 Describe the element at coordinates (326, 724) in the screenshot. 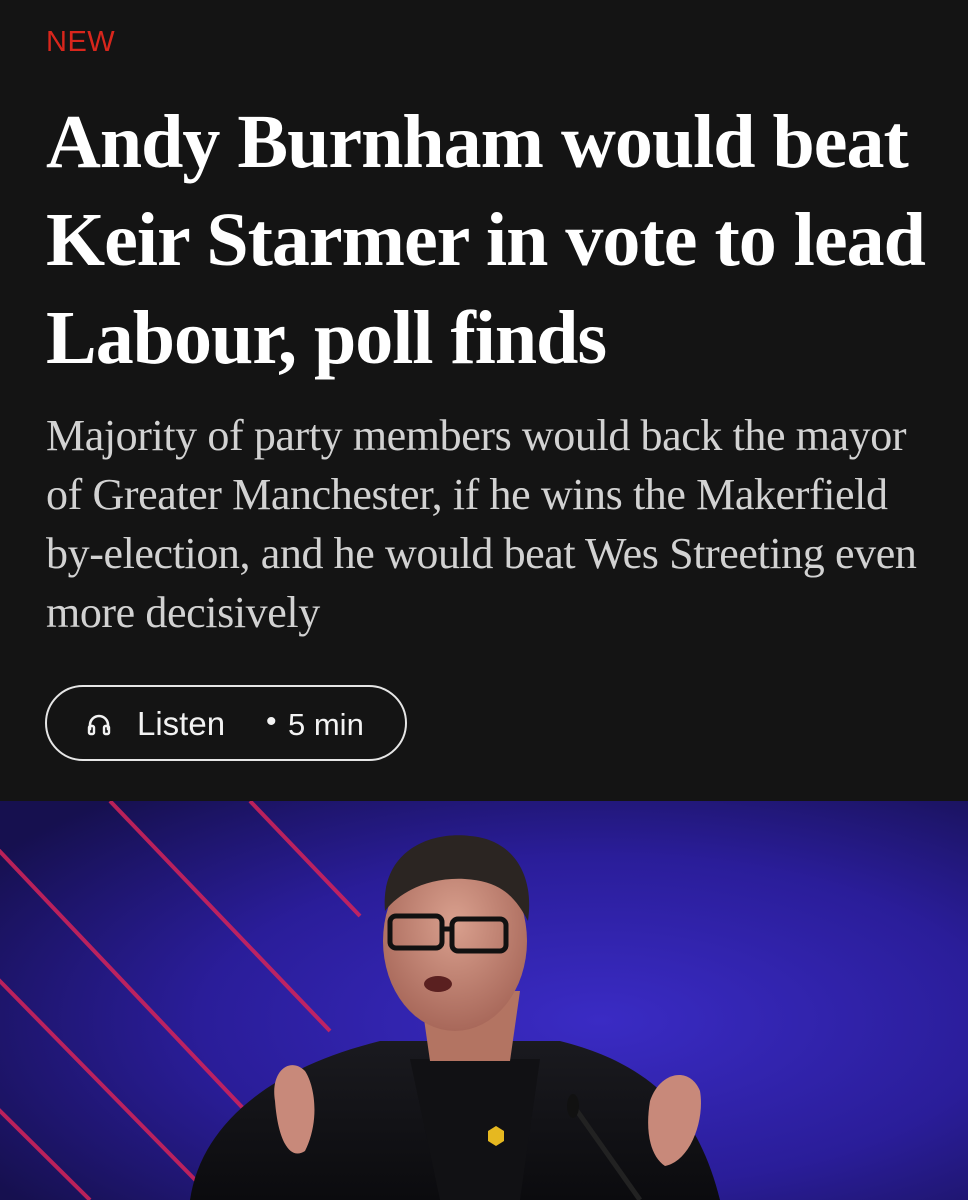

I see `listen-duration: 5 min` at that location.